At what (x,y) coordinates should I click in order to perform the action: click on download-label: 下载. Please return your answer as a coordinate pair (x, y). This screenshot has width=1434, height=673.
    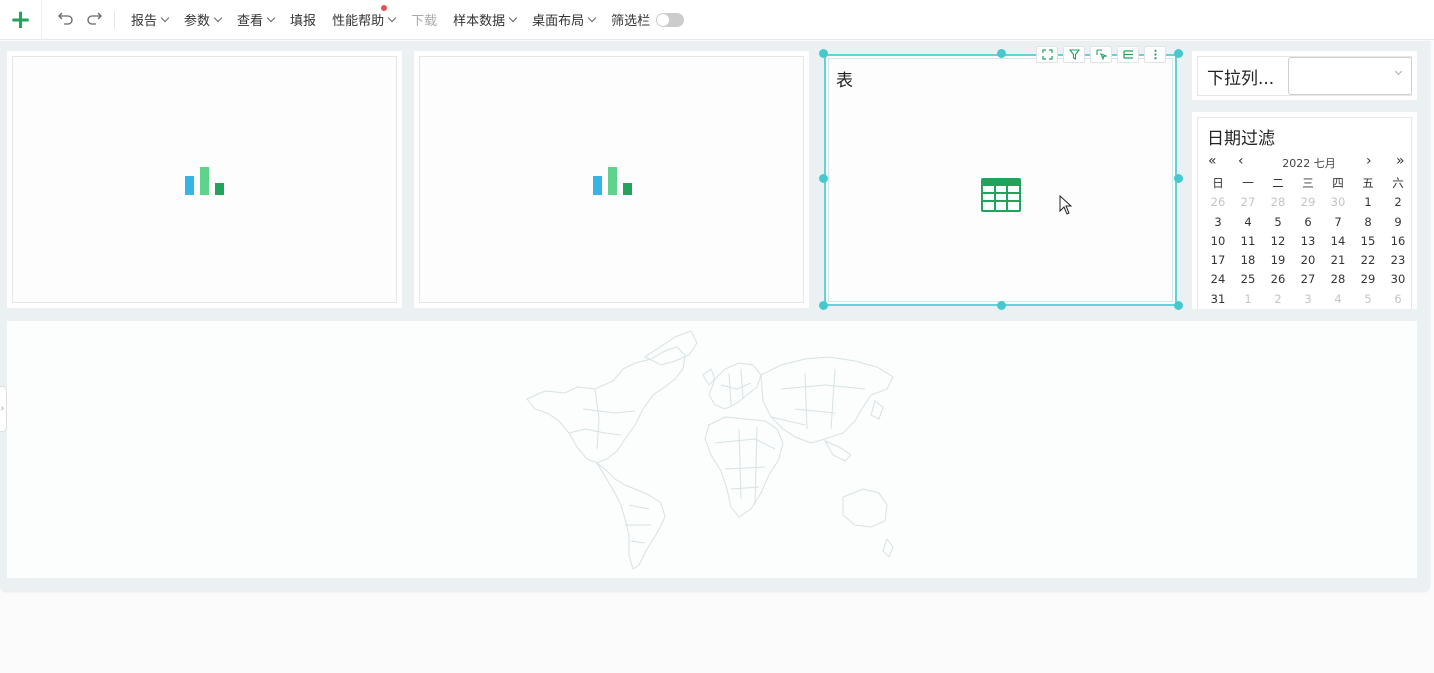
    Looking at the image, I should click on (424, 21).